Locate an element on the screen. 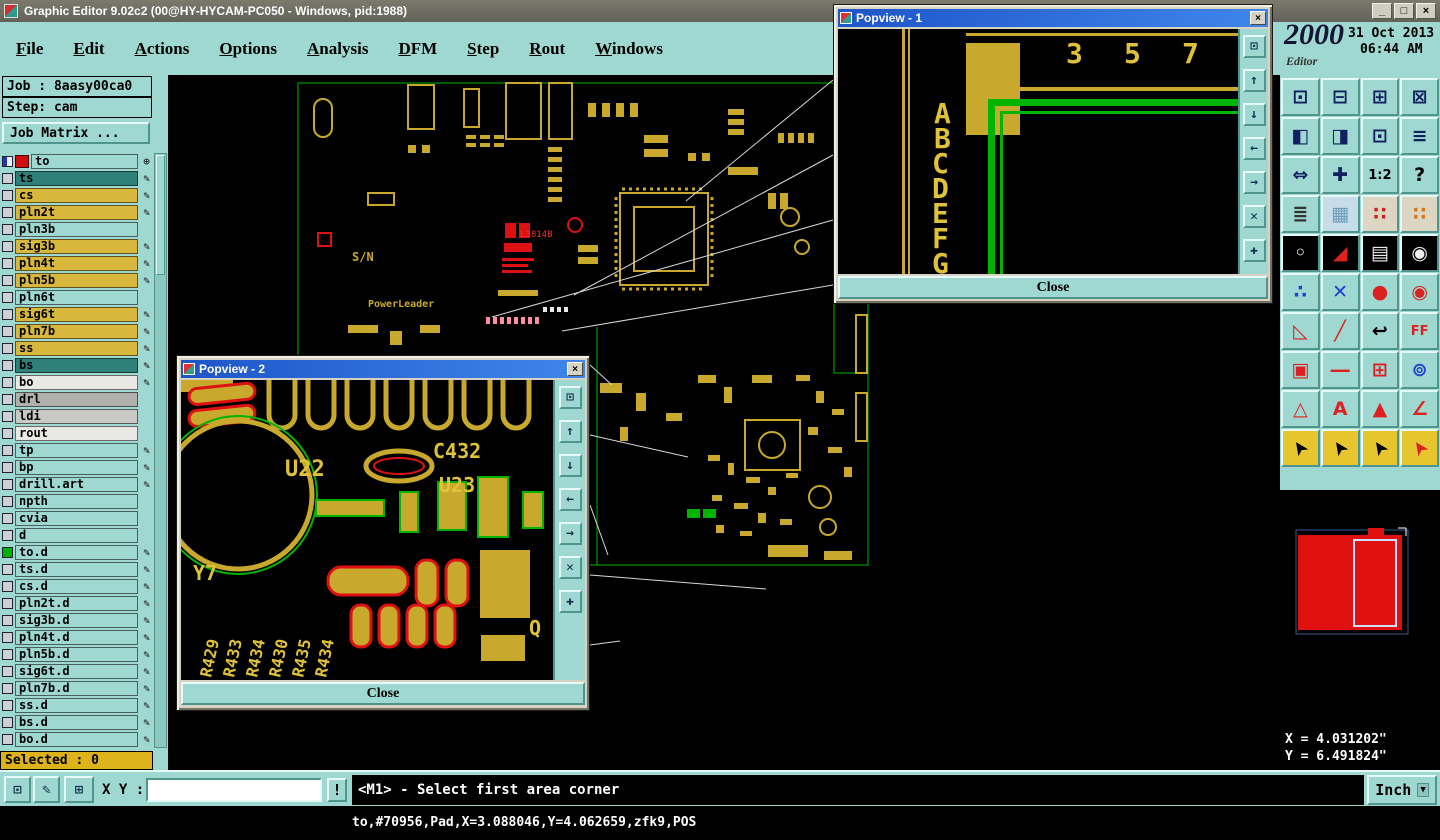  tool-button-8: ≡ is located at coordinates (1419, 136).